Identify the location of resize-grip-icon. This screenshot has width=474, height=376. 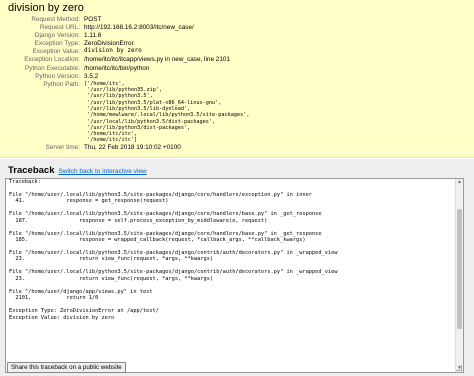
(459, 368).